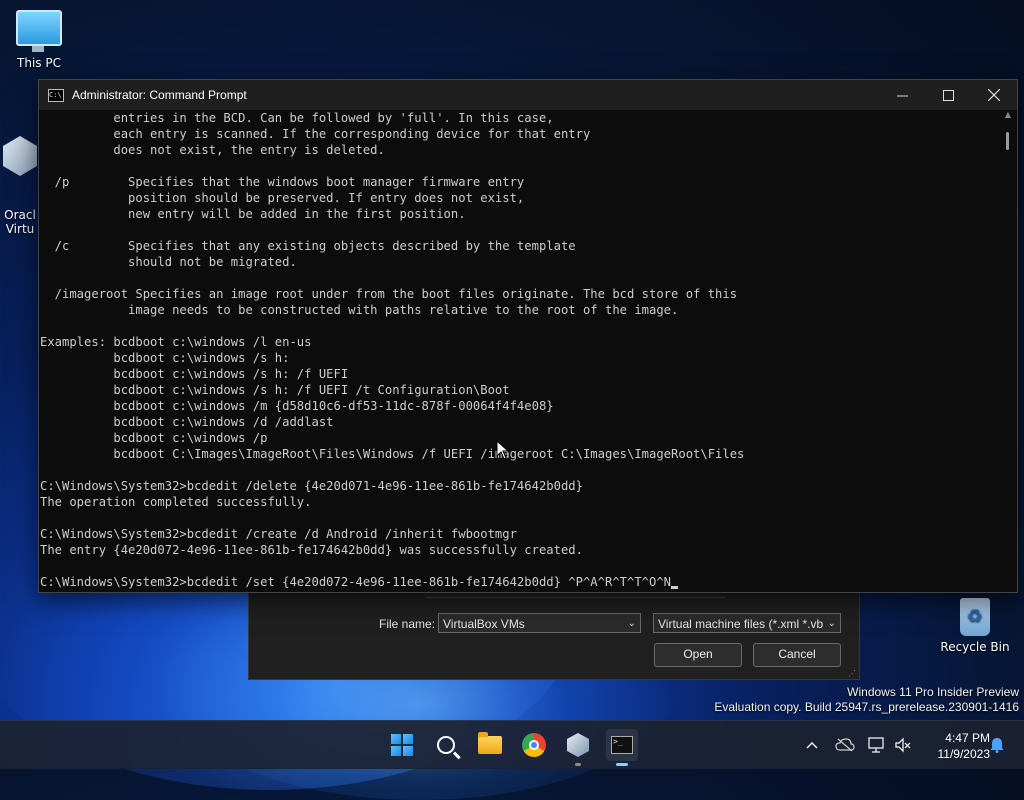  What do you see at coordinates (39, 63) in the screenshot?
I see `desktop-icon-label: This PC` at bounding box center [39, 63].